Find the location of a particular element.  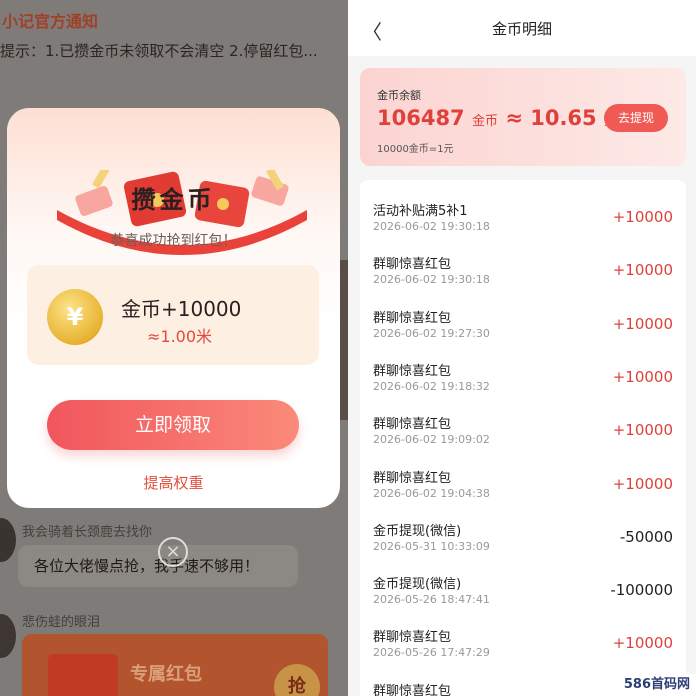

red-envelope-icon is located at coordinates (83, 675).